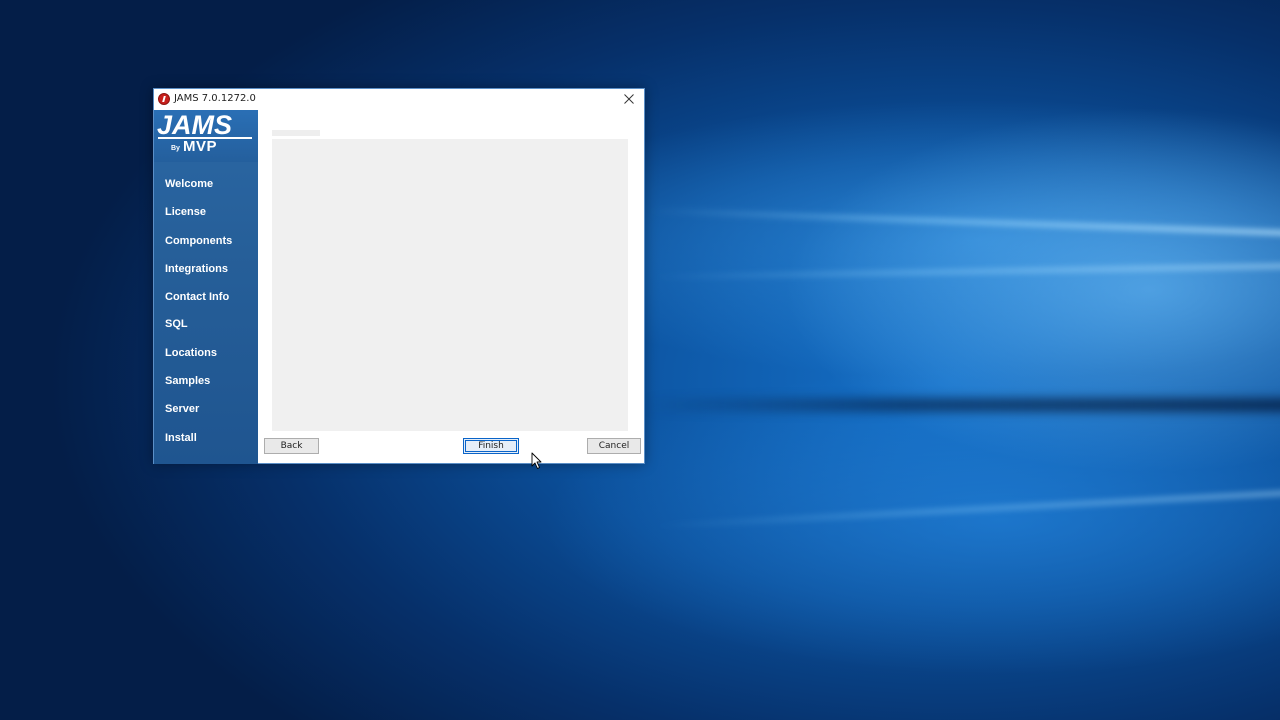  Describe the element at coordinates (491, 446) in the screenshot. I see `finish-button: Finish` at that location.